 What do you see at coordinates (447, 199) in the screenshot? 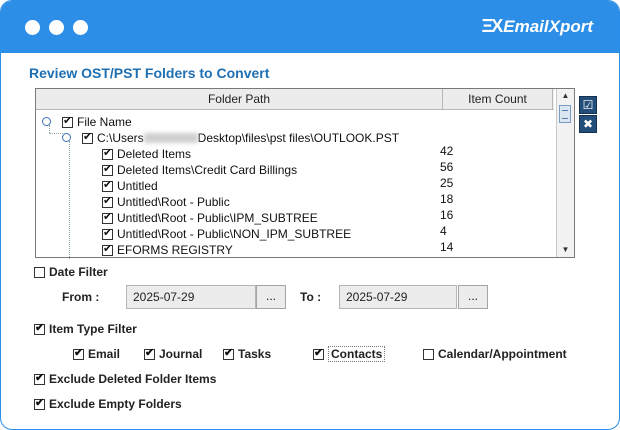
I see `folder-item-count: 18` at bounding box center [447, 199].